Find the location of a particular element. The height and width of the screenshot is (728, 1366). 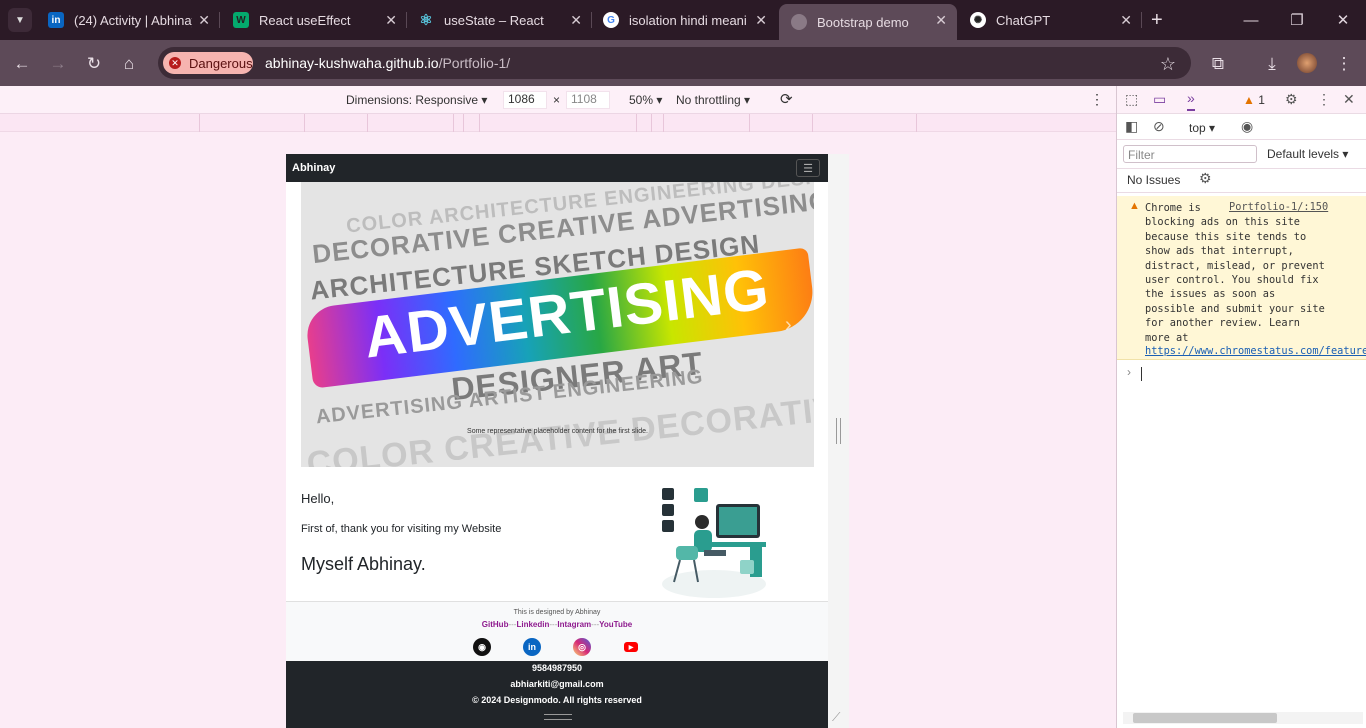

times-sign: × is located at coordinates (557, 100).